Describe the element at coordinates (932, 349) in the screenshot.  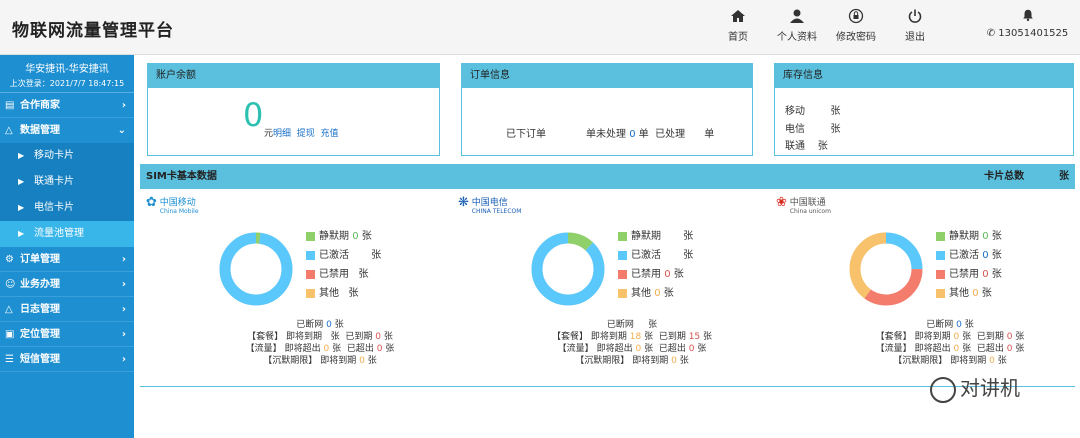
I see `stat-label: 即将超出` at that location.